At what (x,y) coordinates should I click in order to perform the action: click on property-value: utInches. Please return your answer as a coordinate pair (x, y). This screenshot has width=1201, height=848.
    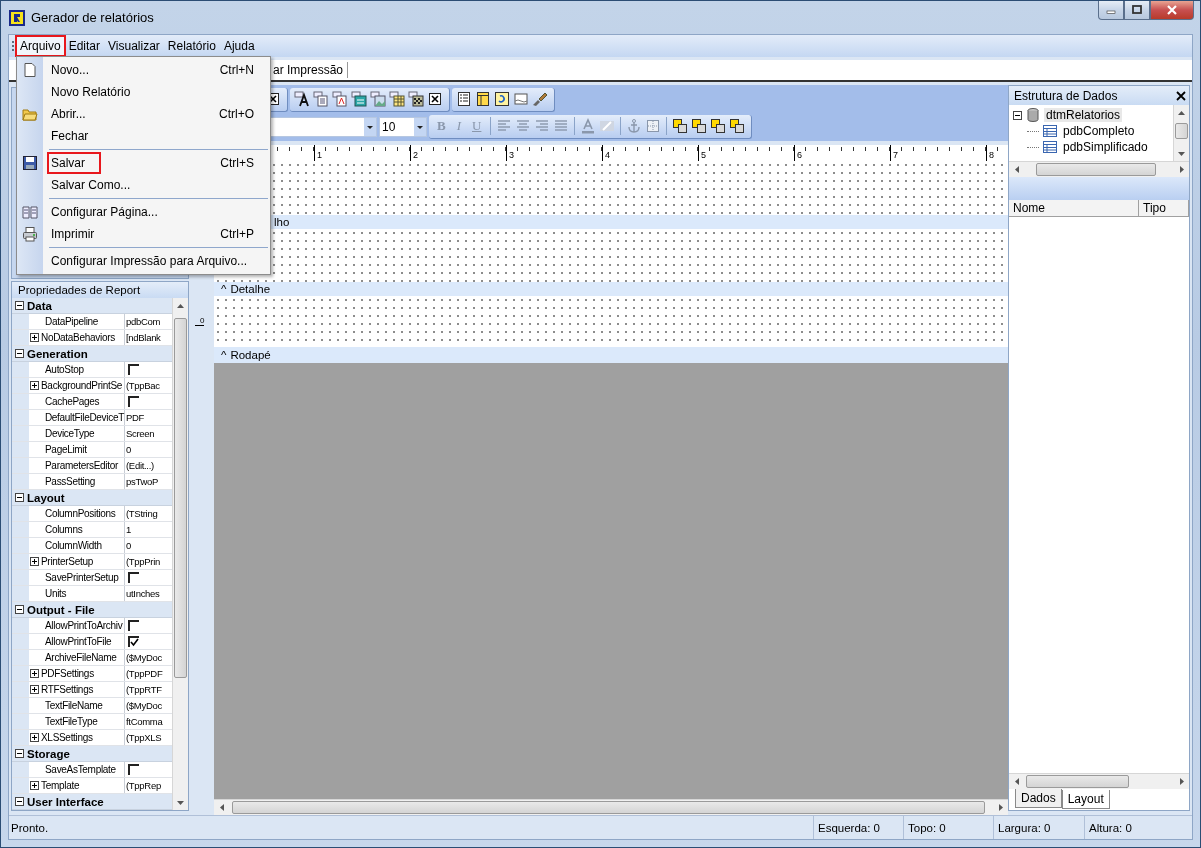
    Looking at the image, I should click on (142, 593).